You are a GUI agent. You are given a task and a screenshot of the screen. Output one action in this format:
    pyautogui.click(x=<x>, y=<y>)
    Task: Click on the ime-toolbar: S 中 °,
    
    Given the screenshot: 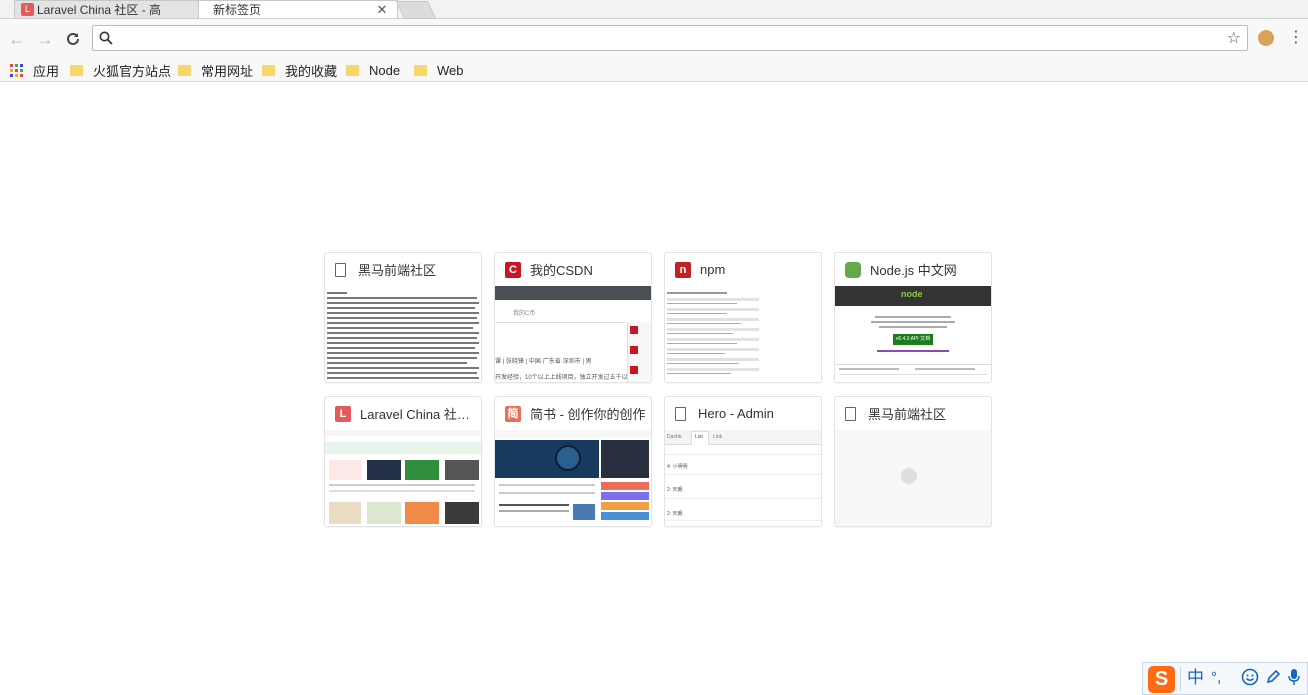 What is the action you would take?
    pyautogui.click(x=1225, y=678)
    